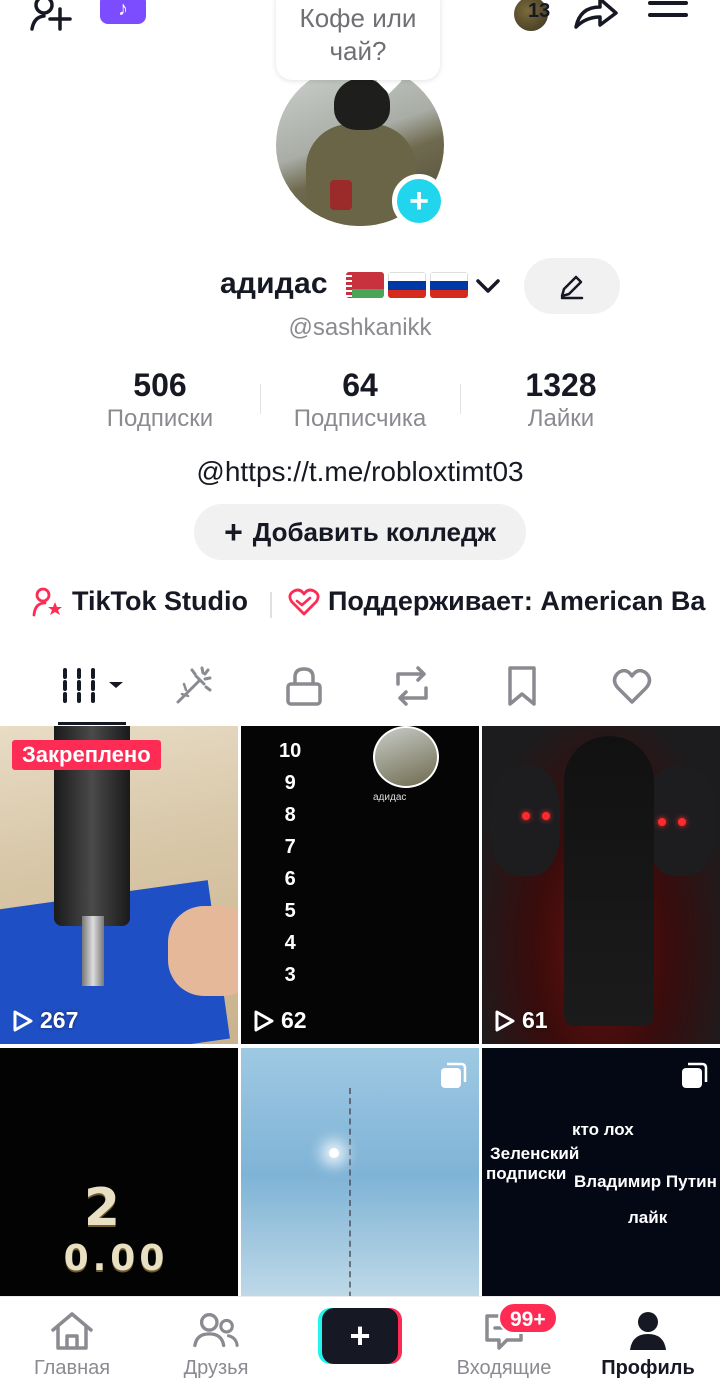 The height and width of the screenshot is (1380, 720). I want to click on stat-value: 64, so click(360, 385).